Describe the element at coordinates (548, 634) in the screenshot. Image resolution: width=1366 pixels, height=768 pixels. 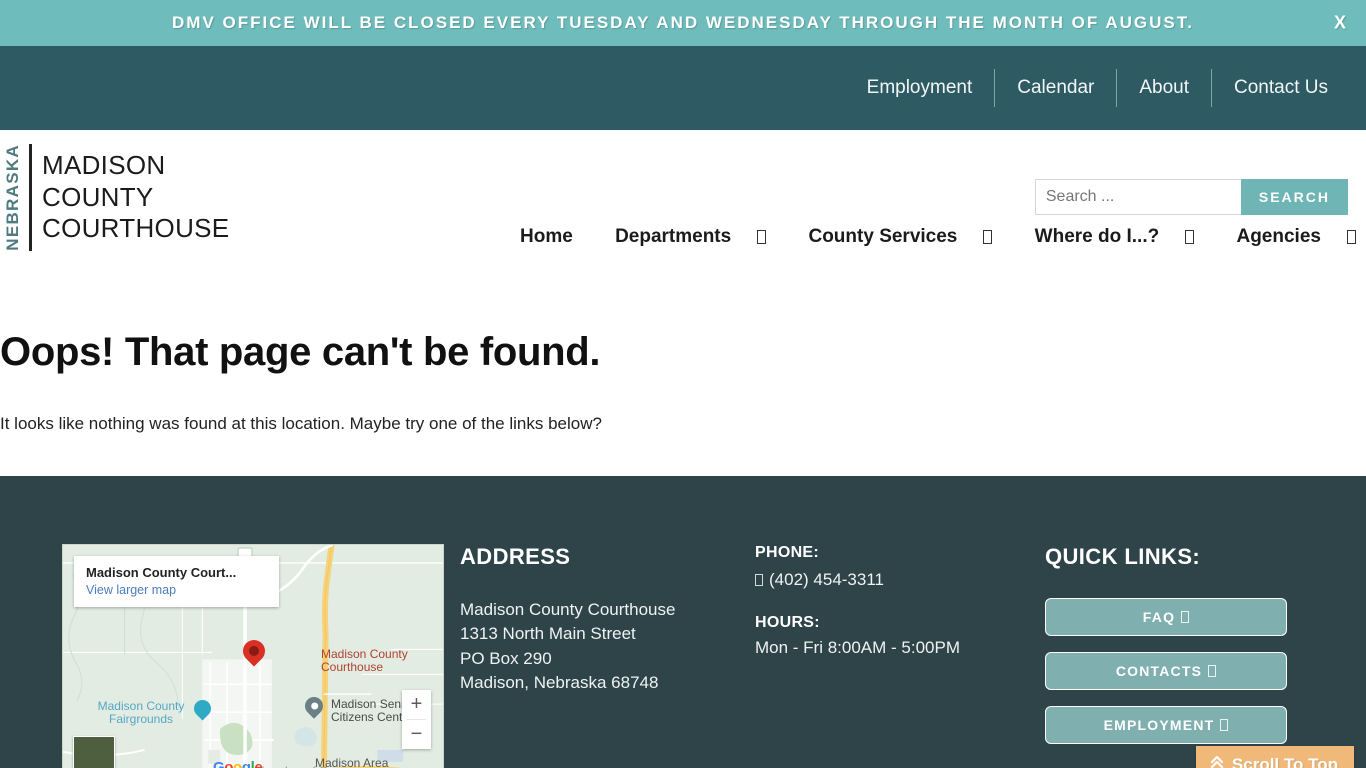
I see `address-line-2: 1313 North Main Street` at that location.